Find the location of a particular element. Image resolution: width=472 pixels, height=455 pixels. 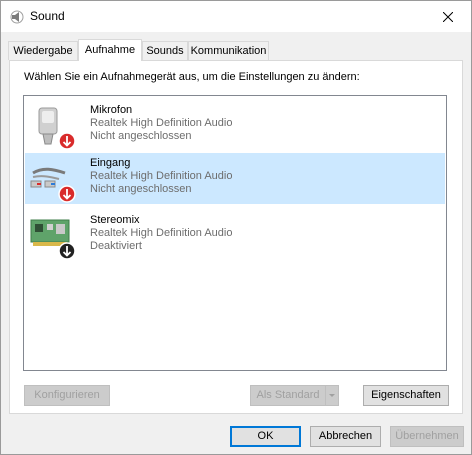

tab-sounds: Sounds is located at coordinates (165, 50).